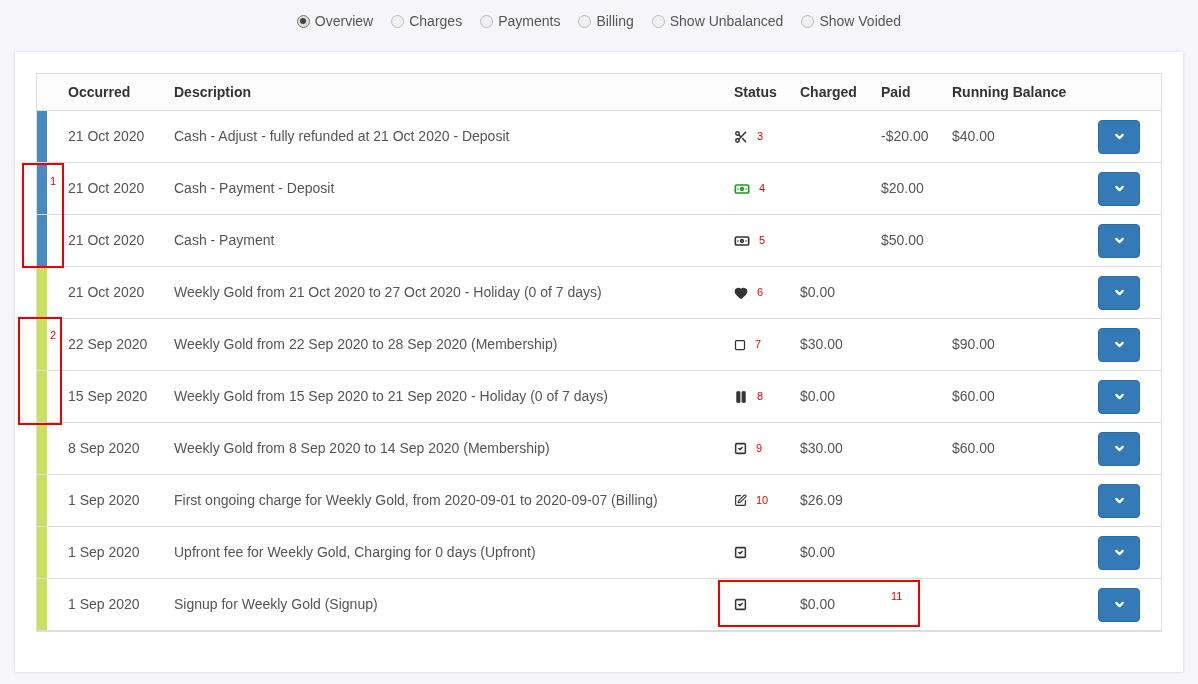 The height and width of the screenshot is (684, 1198). I want to click on annotation-number: 9, so click(759, 449).